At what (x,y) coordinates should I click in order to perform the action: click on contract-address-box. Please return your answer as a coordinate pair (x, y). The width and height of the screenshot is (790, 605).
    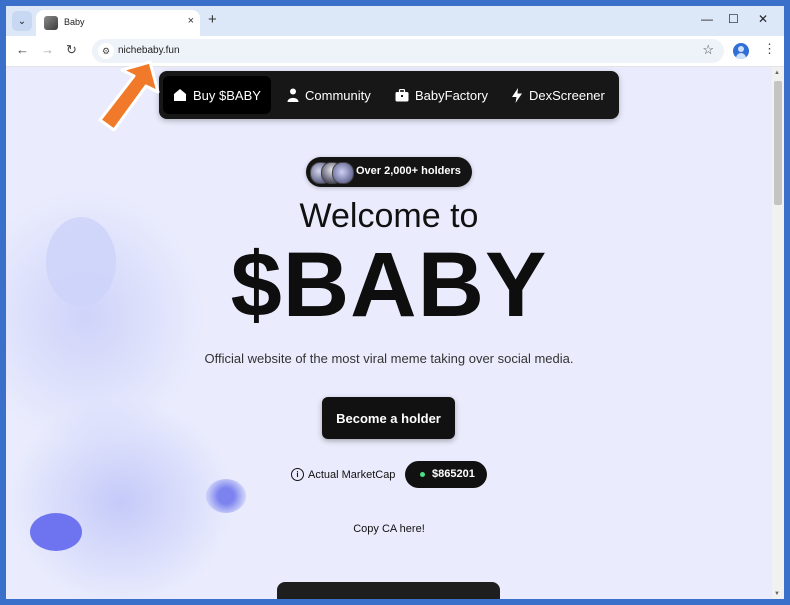
    Looking at the image, I should click on (388, 590).